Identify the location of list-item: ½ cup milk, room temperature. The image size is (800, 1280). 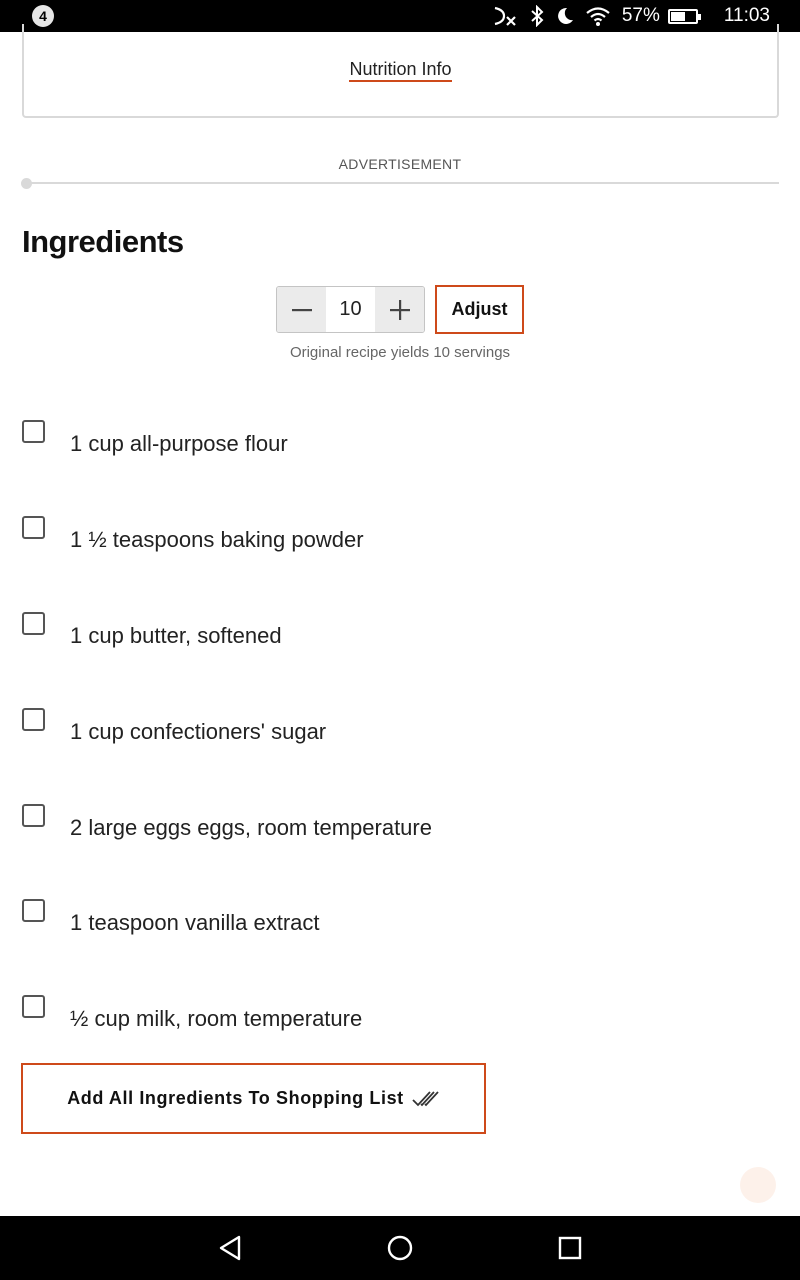
(392, 1014).